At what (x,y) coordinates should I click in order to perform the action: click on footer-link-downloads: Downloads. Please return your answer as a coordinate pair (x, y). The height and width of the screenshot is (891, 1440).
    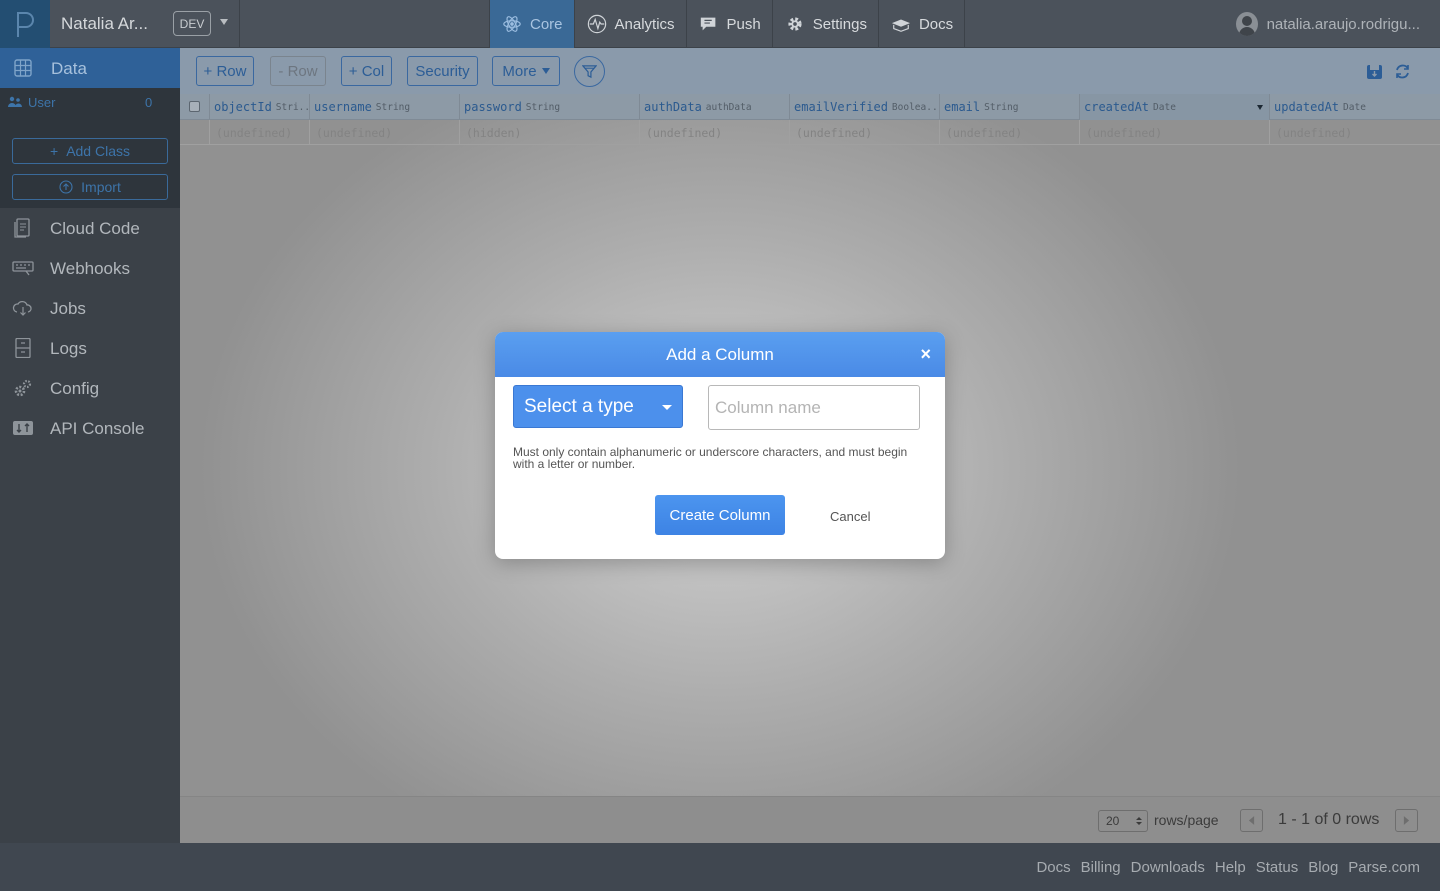
    Looking at the image, I should click on (1168, 867).